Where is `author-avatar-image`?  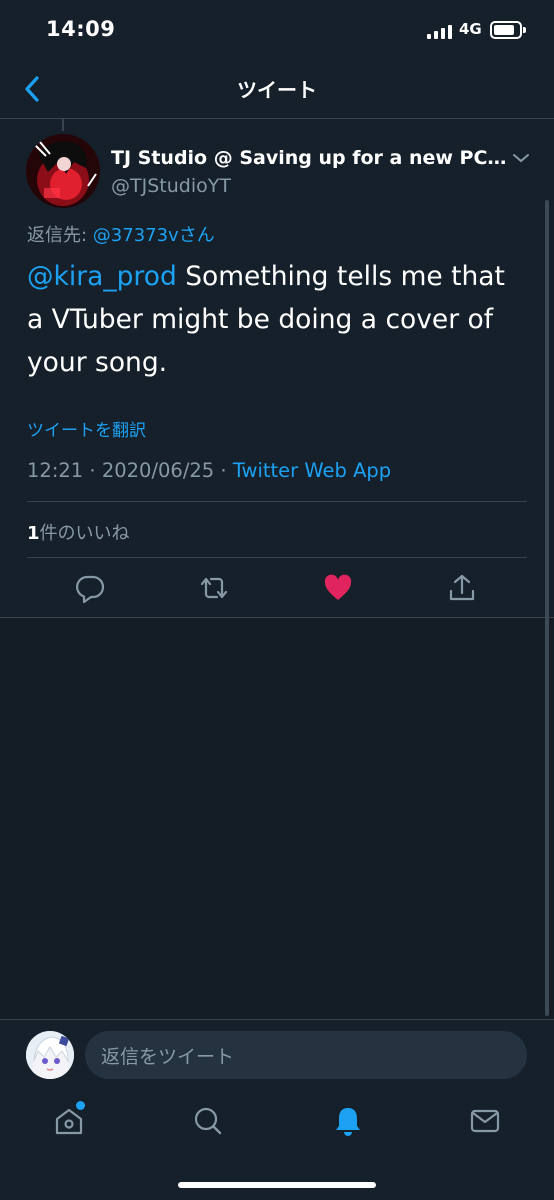
author-avatar-image is located at coordinates (63, 171).